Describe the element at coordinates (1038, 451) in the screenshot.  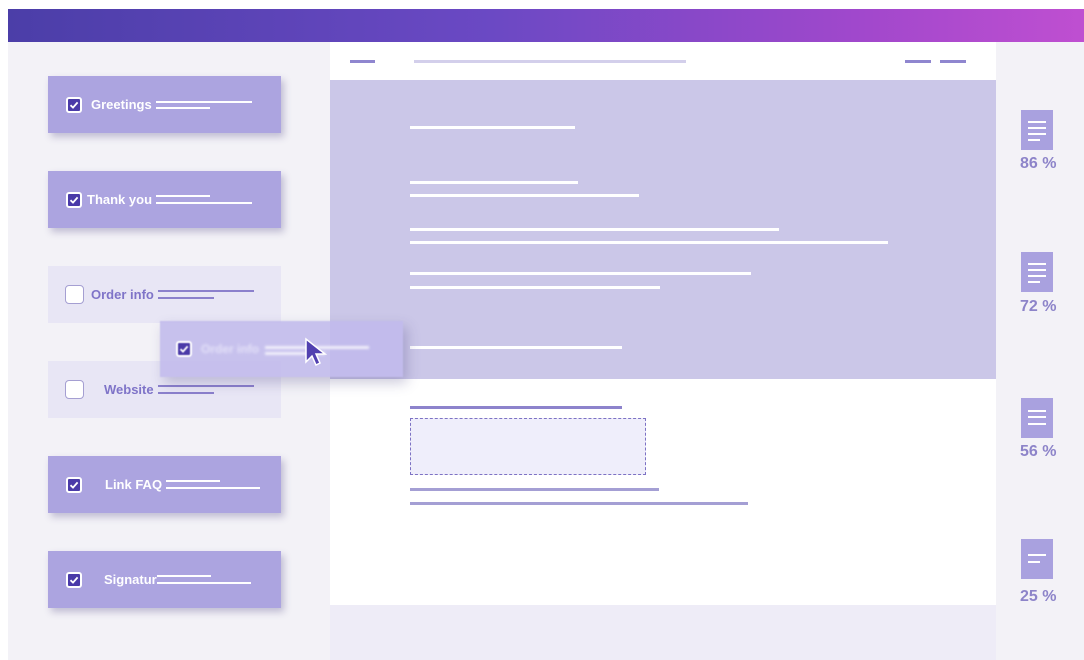
I see `score-value: 56 %` at that location.